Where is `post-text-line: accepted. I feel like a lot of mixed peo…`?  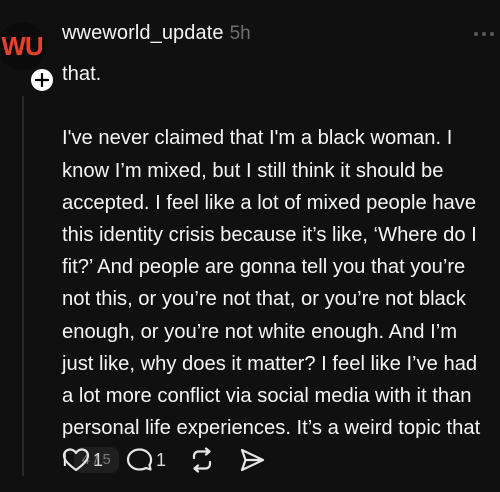 post-text-line: accepted. I feel like a lot of mixed peo… is located at coordinates (269, 202).